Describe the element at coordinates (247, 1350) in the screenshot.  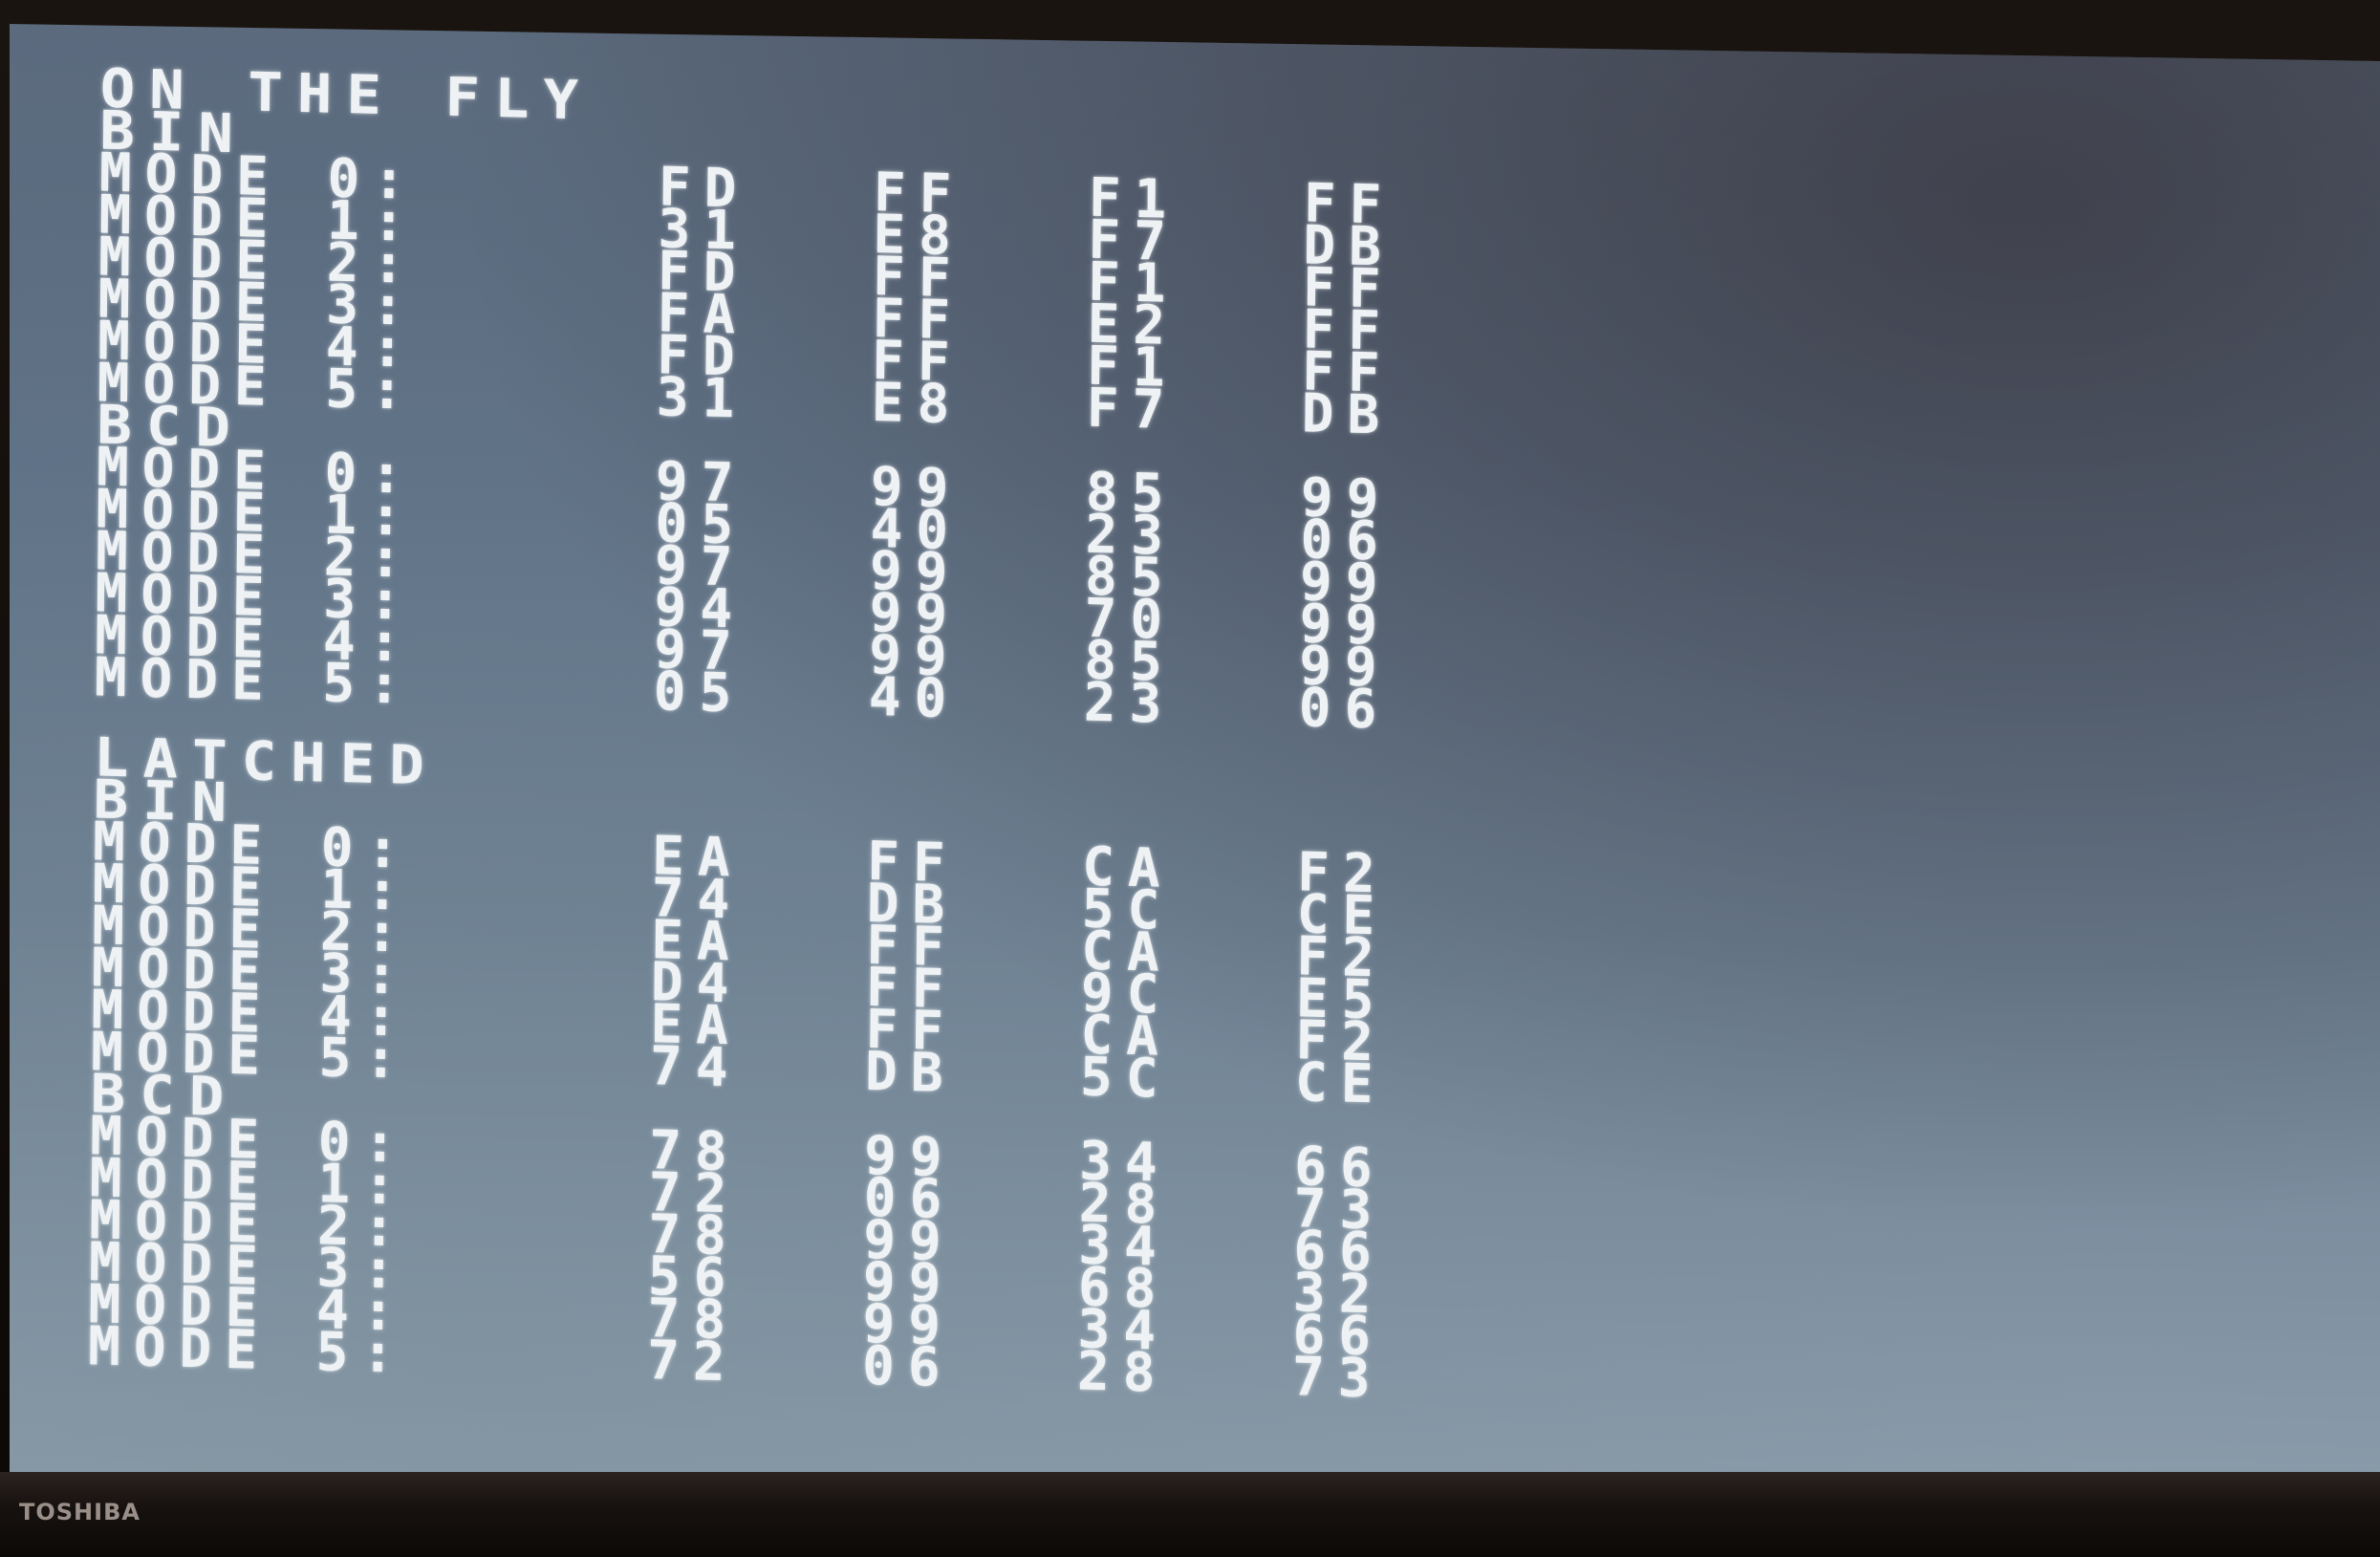
I see `mode-label: MODE 5:` at that location.